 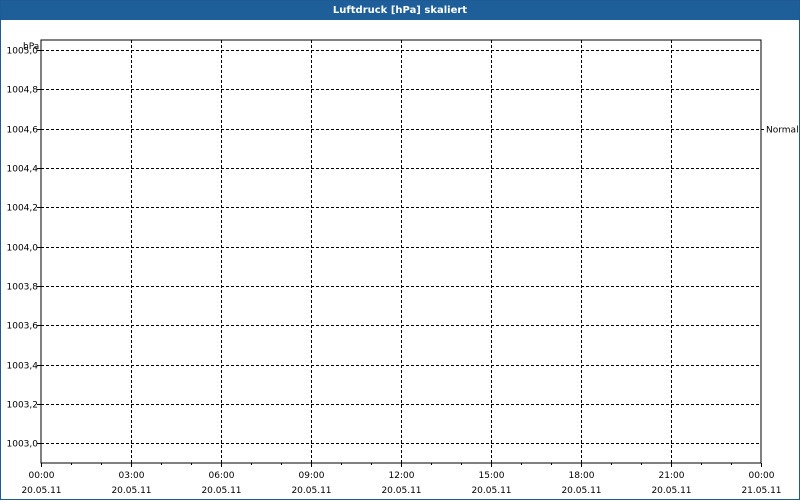 I want to click on y-tick-label: 1003,0, so click(x=23, y=445).